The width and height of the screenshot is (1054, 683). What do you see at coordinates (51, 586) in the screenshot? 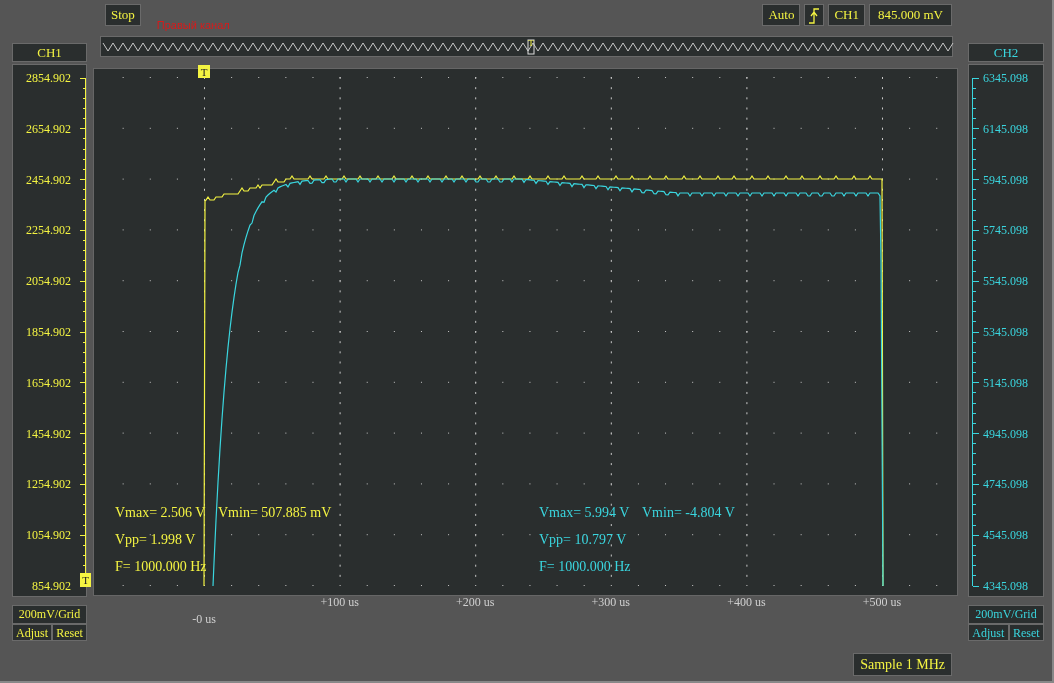
I see `scale-label: 854.902` at bounding box center [51, 586].